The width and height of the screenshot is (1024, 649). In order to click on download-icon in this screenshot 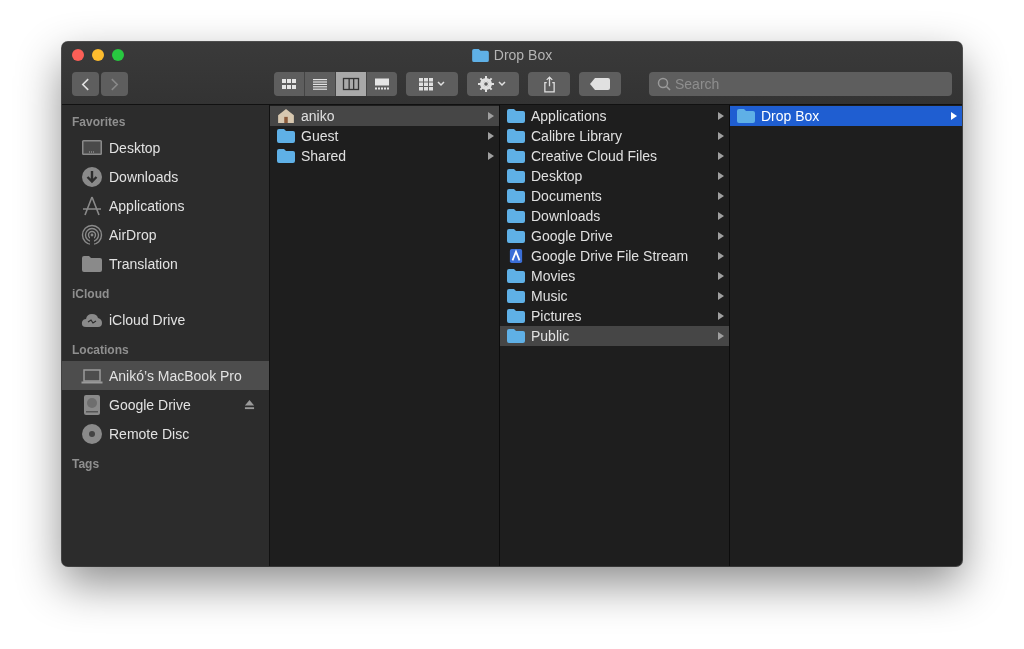, I will do `click(92, 176)`.